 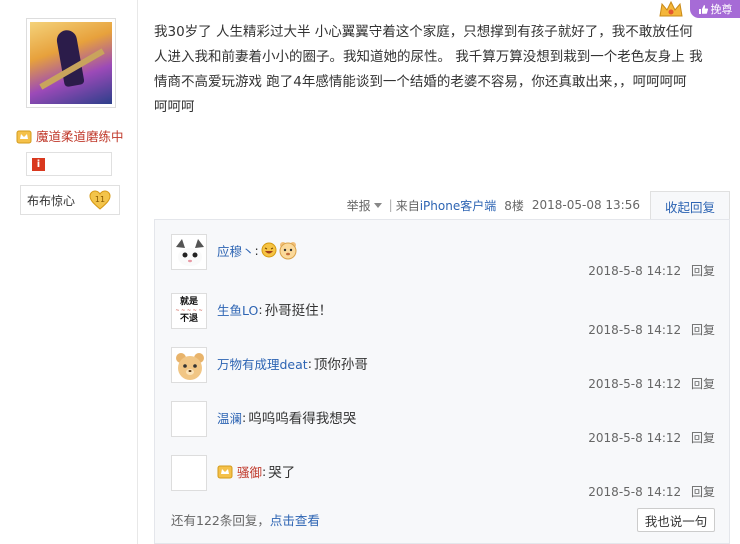 What do you see at coordinates (671, 8) in the screenshot?
I see `vip-crown-icon` at bounding box center [671, 8].